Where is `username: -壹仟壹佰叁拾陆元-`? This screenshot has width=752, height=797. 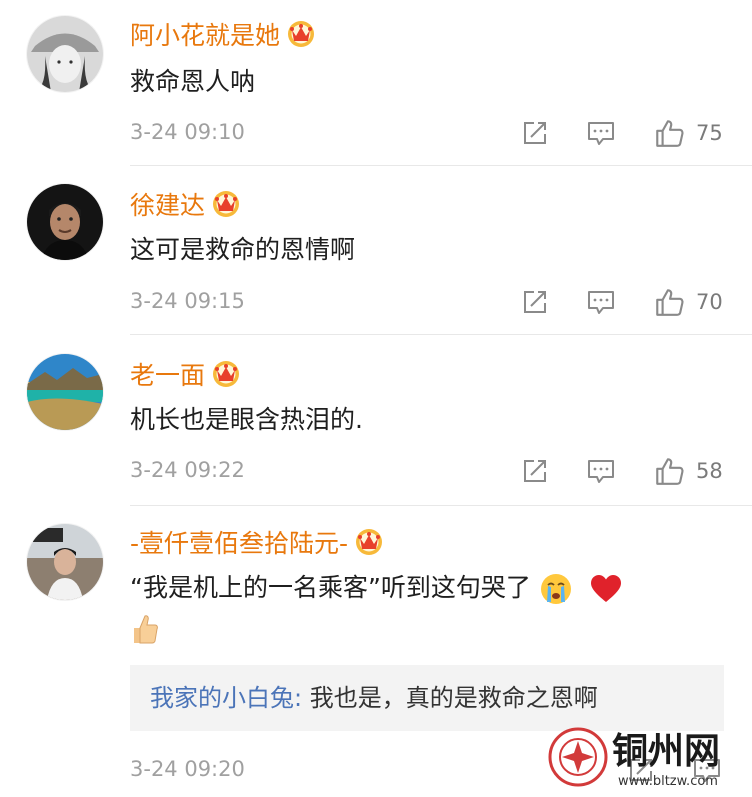 username: -壹仟壹佰叁拾陆元- is located at coordinates (257, 543).